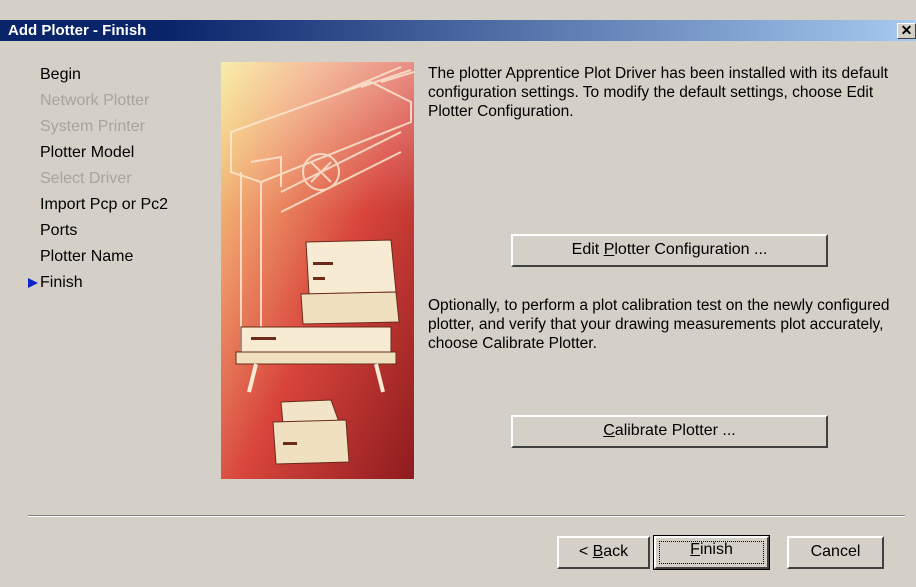  What do you see at coordinates (458, 20) in the screenshot?
I see `title-bar: Add Plotter - Finish ✕` at bounding box center [458, 20].